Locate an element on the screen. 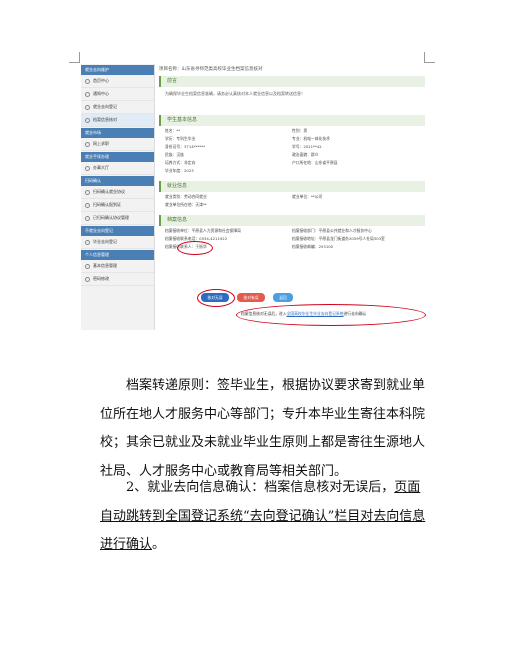 This screenshot has width=505, height=647. sidebar-item: 扫码确认报到证 is located at coordinates (117, 205).